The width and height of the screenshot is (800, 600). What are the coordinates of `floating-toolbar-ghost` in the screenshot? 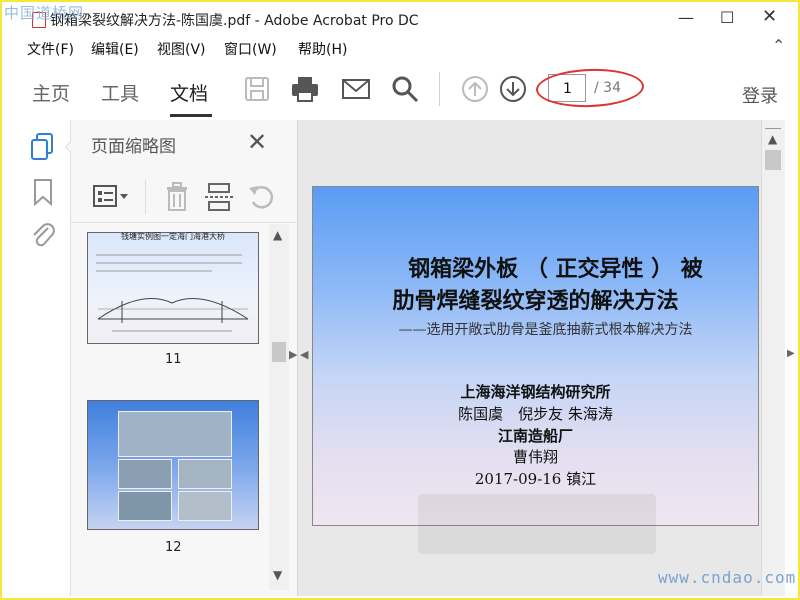 It's located at (537, 524).